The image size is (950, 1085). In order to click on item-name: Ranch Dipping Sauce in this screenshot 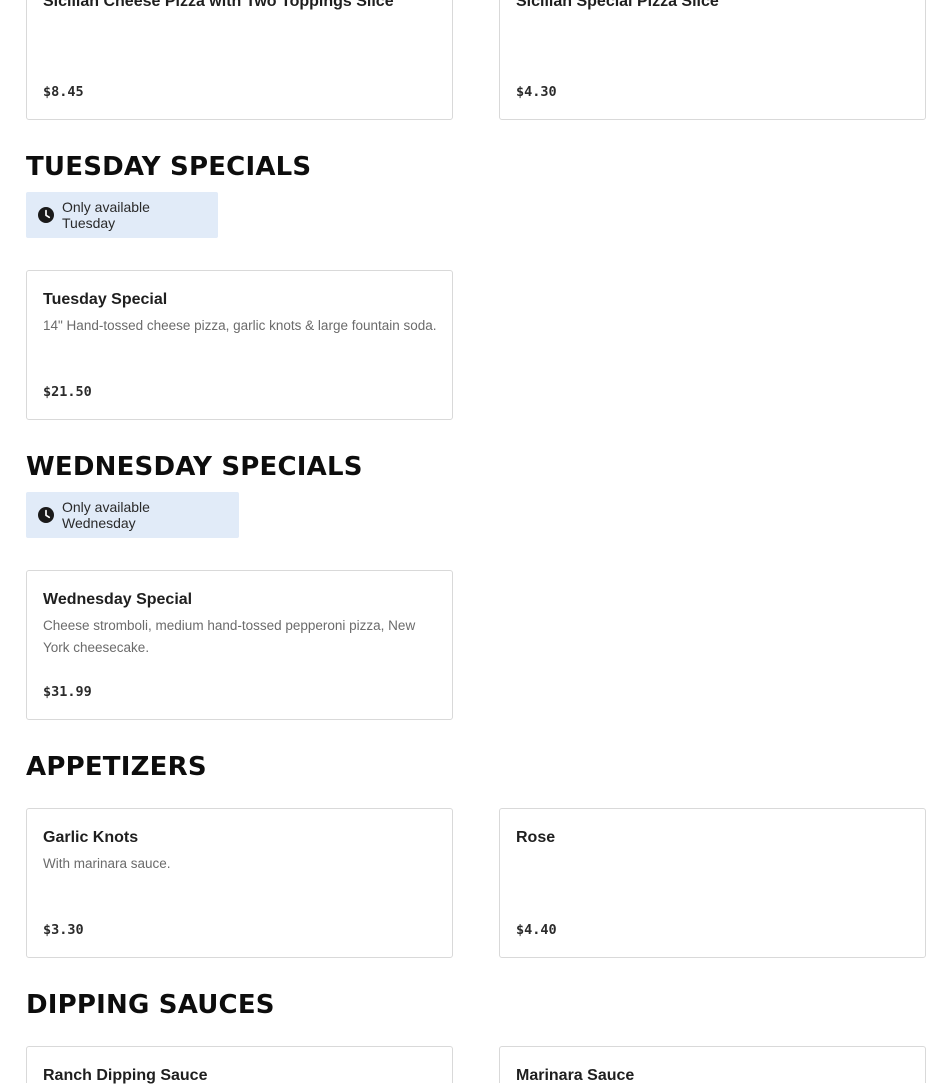, I will do `click(125, 1075)`.